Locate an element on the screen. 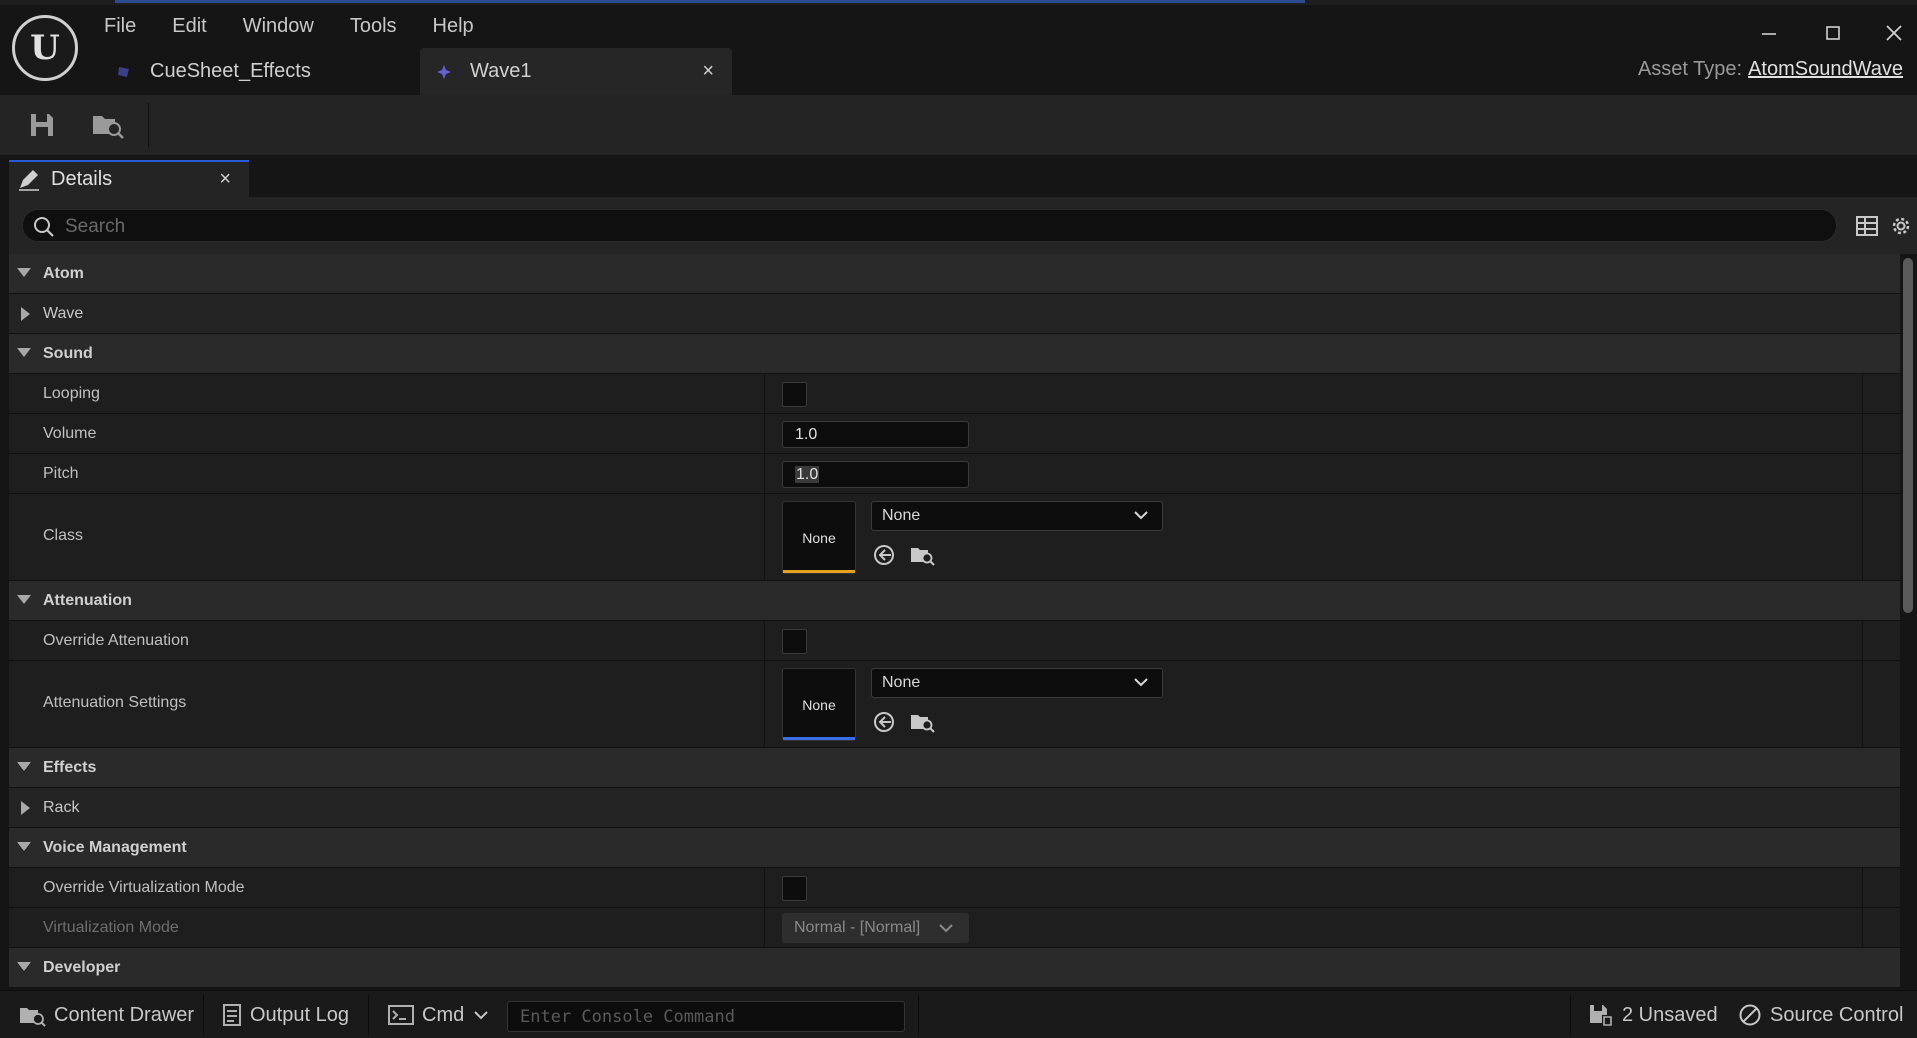 The height and width of the screenshot is (1038, 1917). toolbar-separator is located at coordinates (148, 125).